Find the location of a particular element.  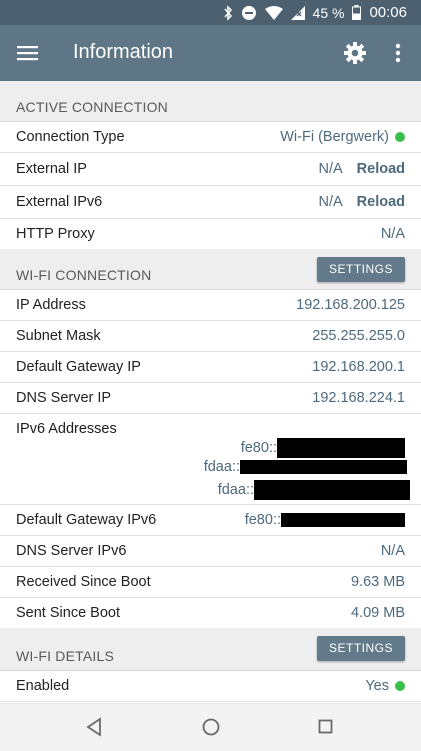

row-label: Sent Since Boot is located at coordinates (68, 613).